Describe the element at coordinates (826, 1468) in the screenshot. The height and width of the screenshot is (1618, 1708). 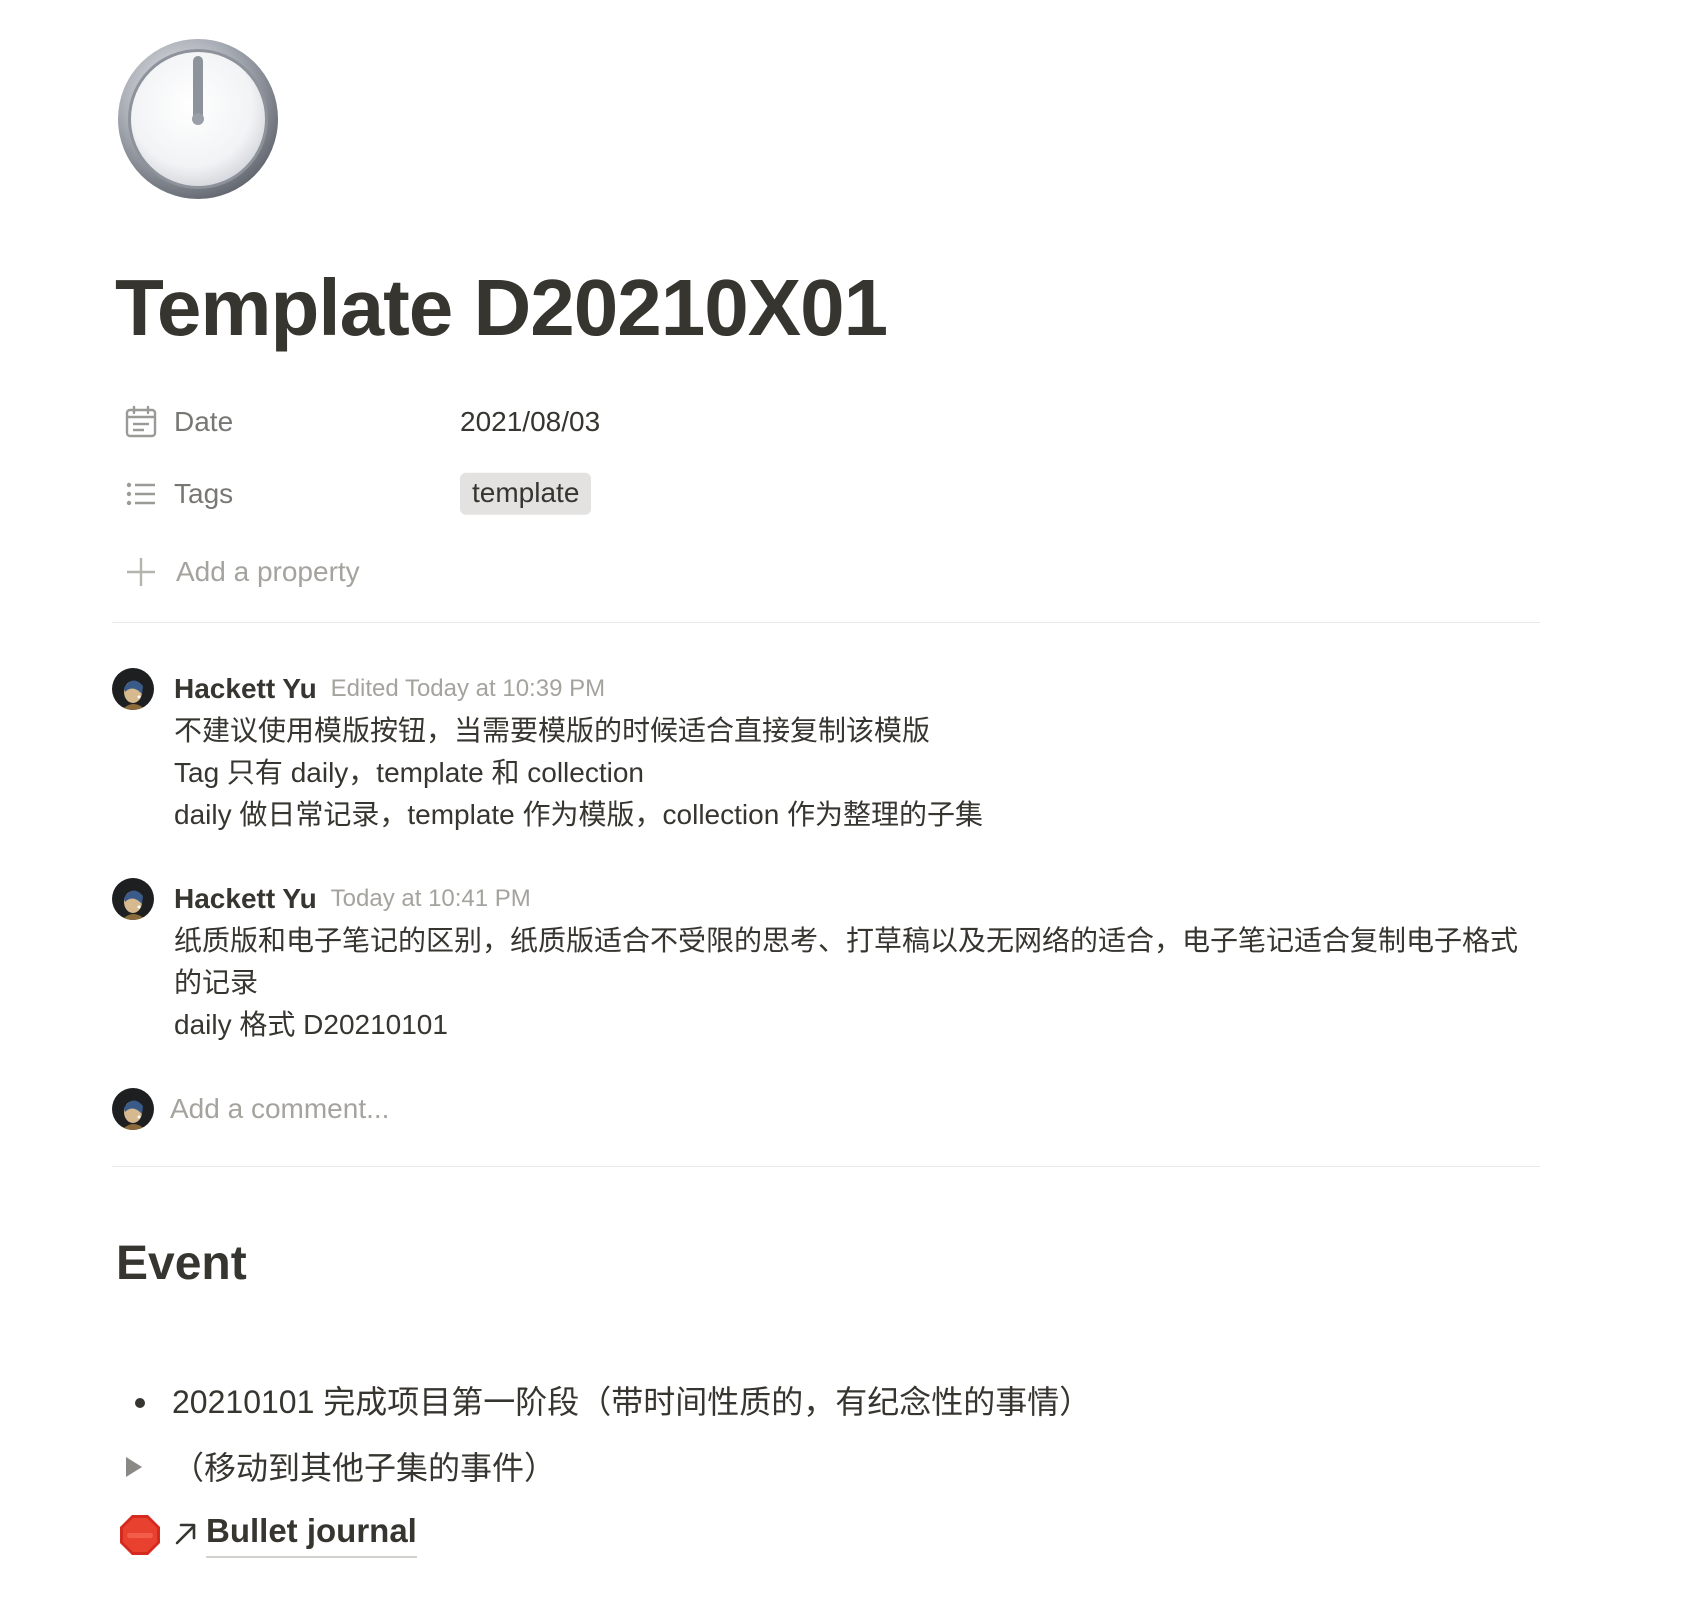
I see `toggle-block: （移动到其他子集的事件）` at that location.